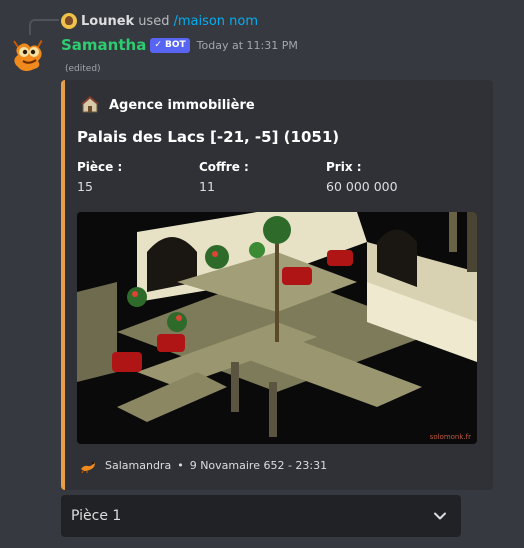 The image size is (524, 548). Describe the element at coordinates (96, 516) in the screenshot. I see `select-value: Pièce 1` at that location.